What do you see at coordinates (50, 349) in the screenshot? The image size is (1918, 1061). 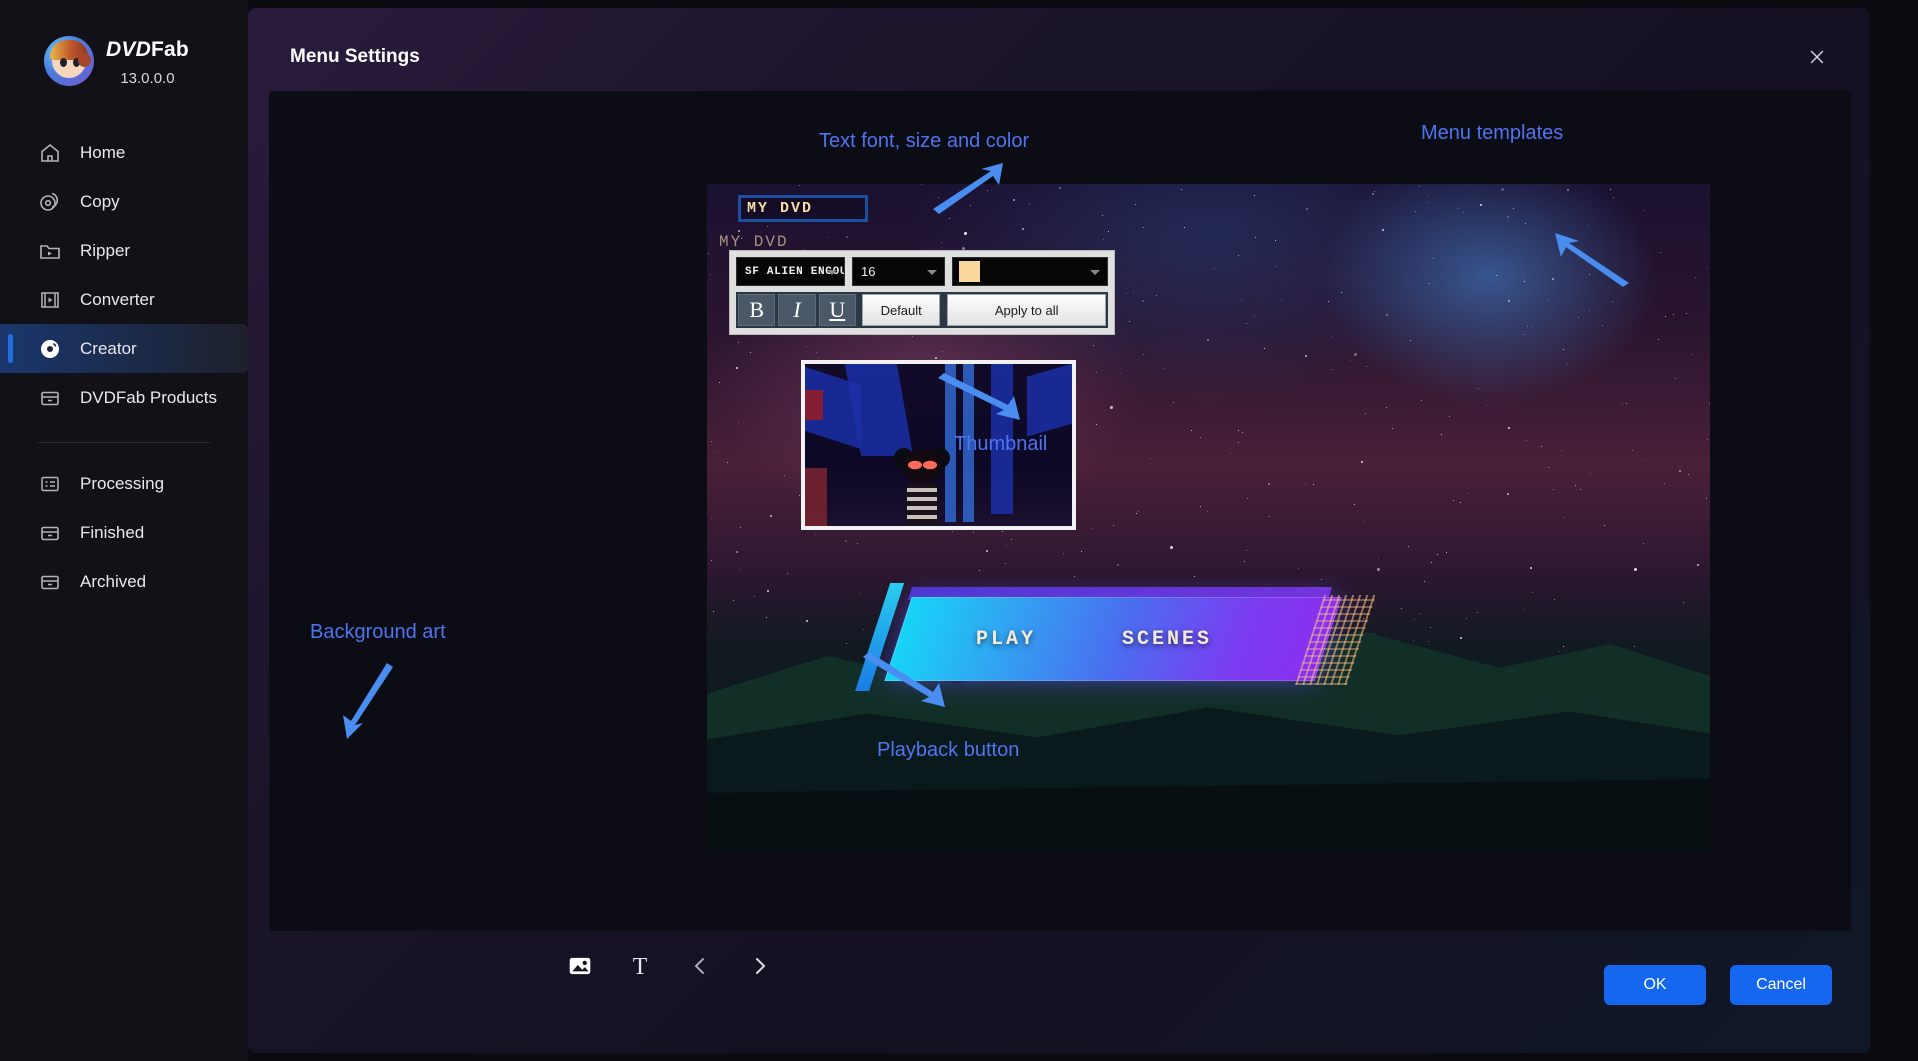 I see `disc-creator-icon` at bounding box center [50, 349].